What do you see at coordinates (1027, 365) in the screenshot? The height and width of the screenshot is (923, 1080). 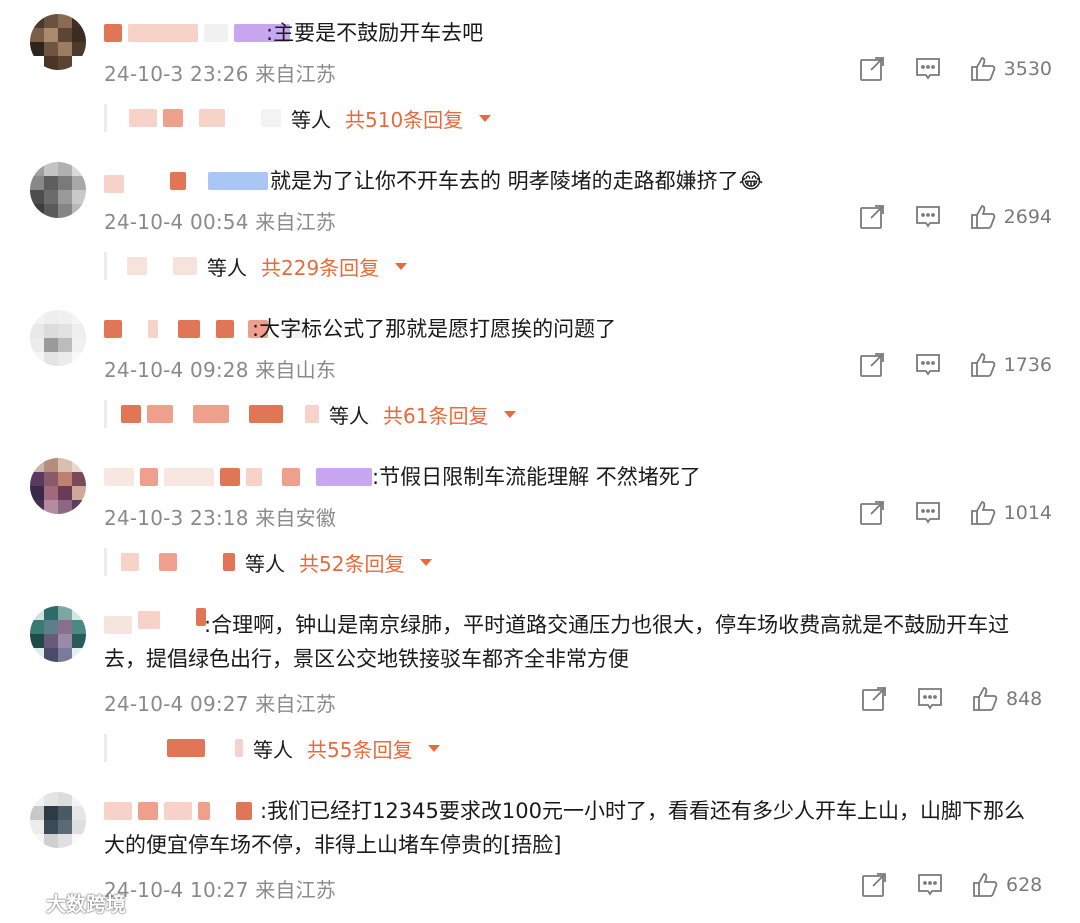 I see `like-count: 1736` at bounding box center [1027, 365].